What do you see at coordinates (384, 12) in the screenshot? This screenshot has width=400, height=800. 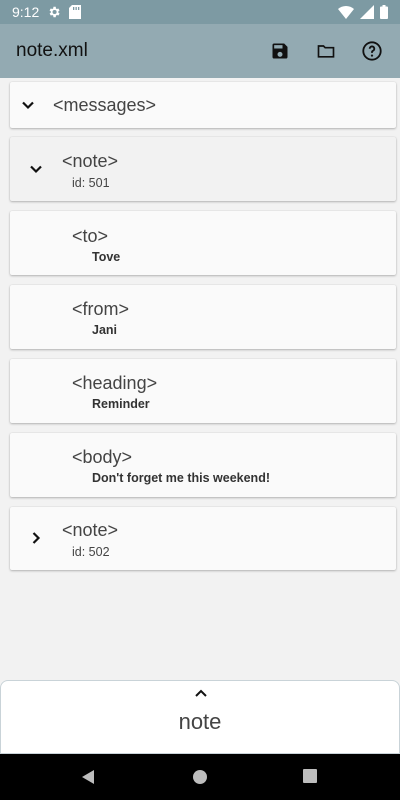 I see `battery-icon` at bounding box center [384, 12].